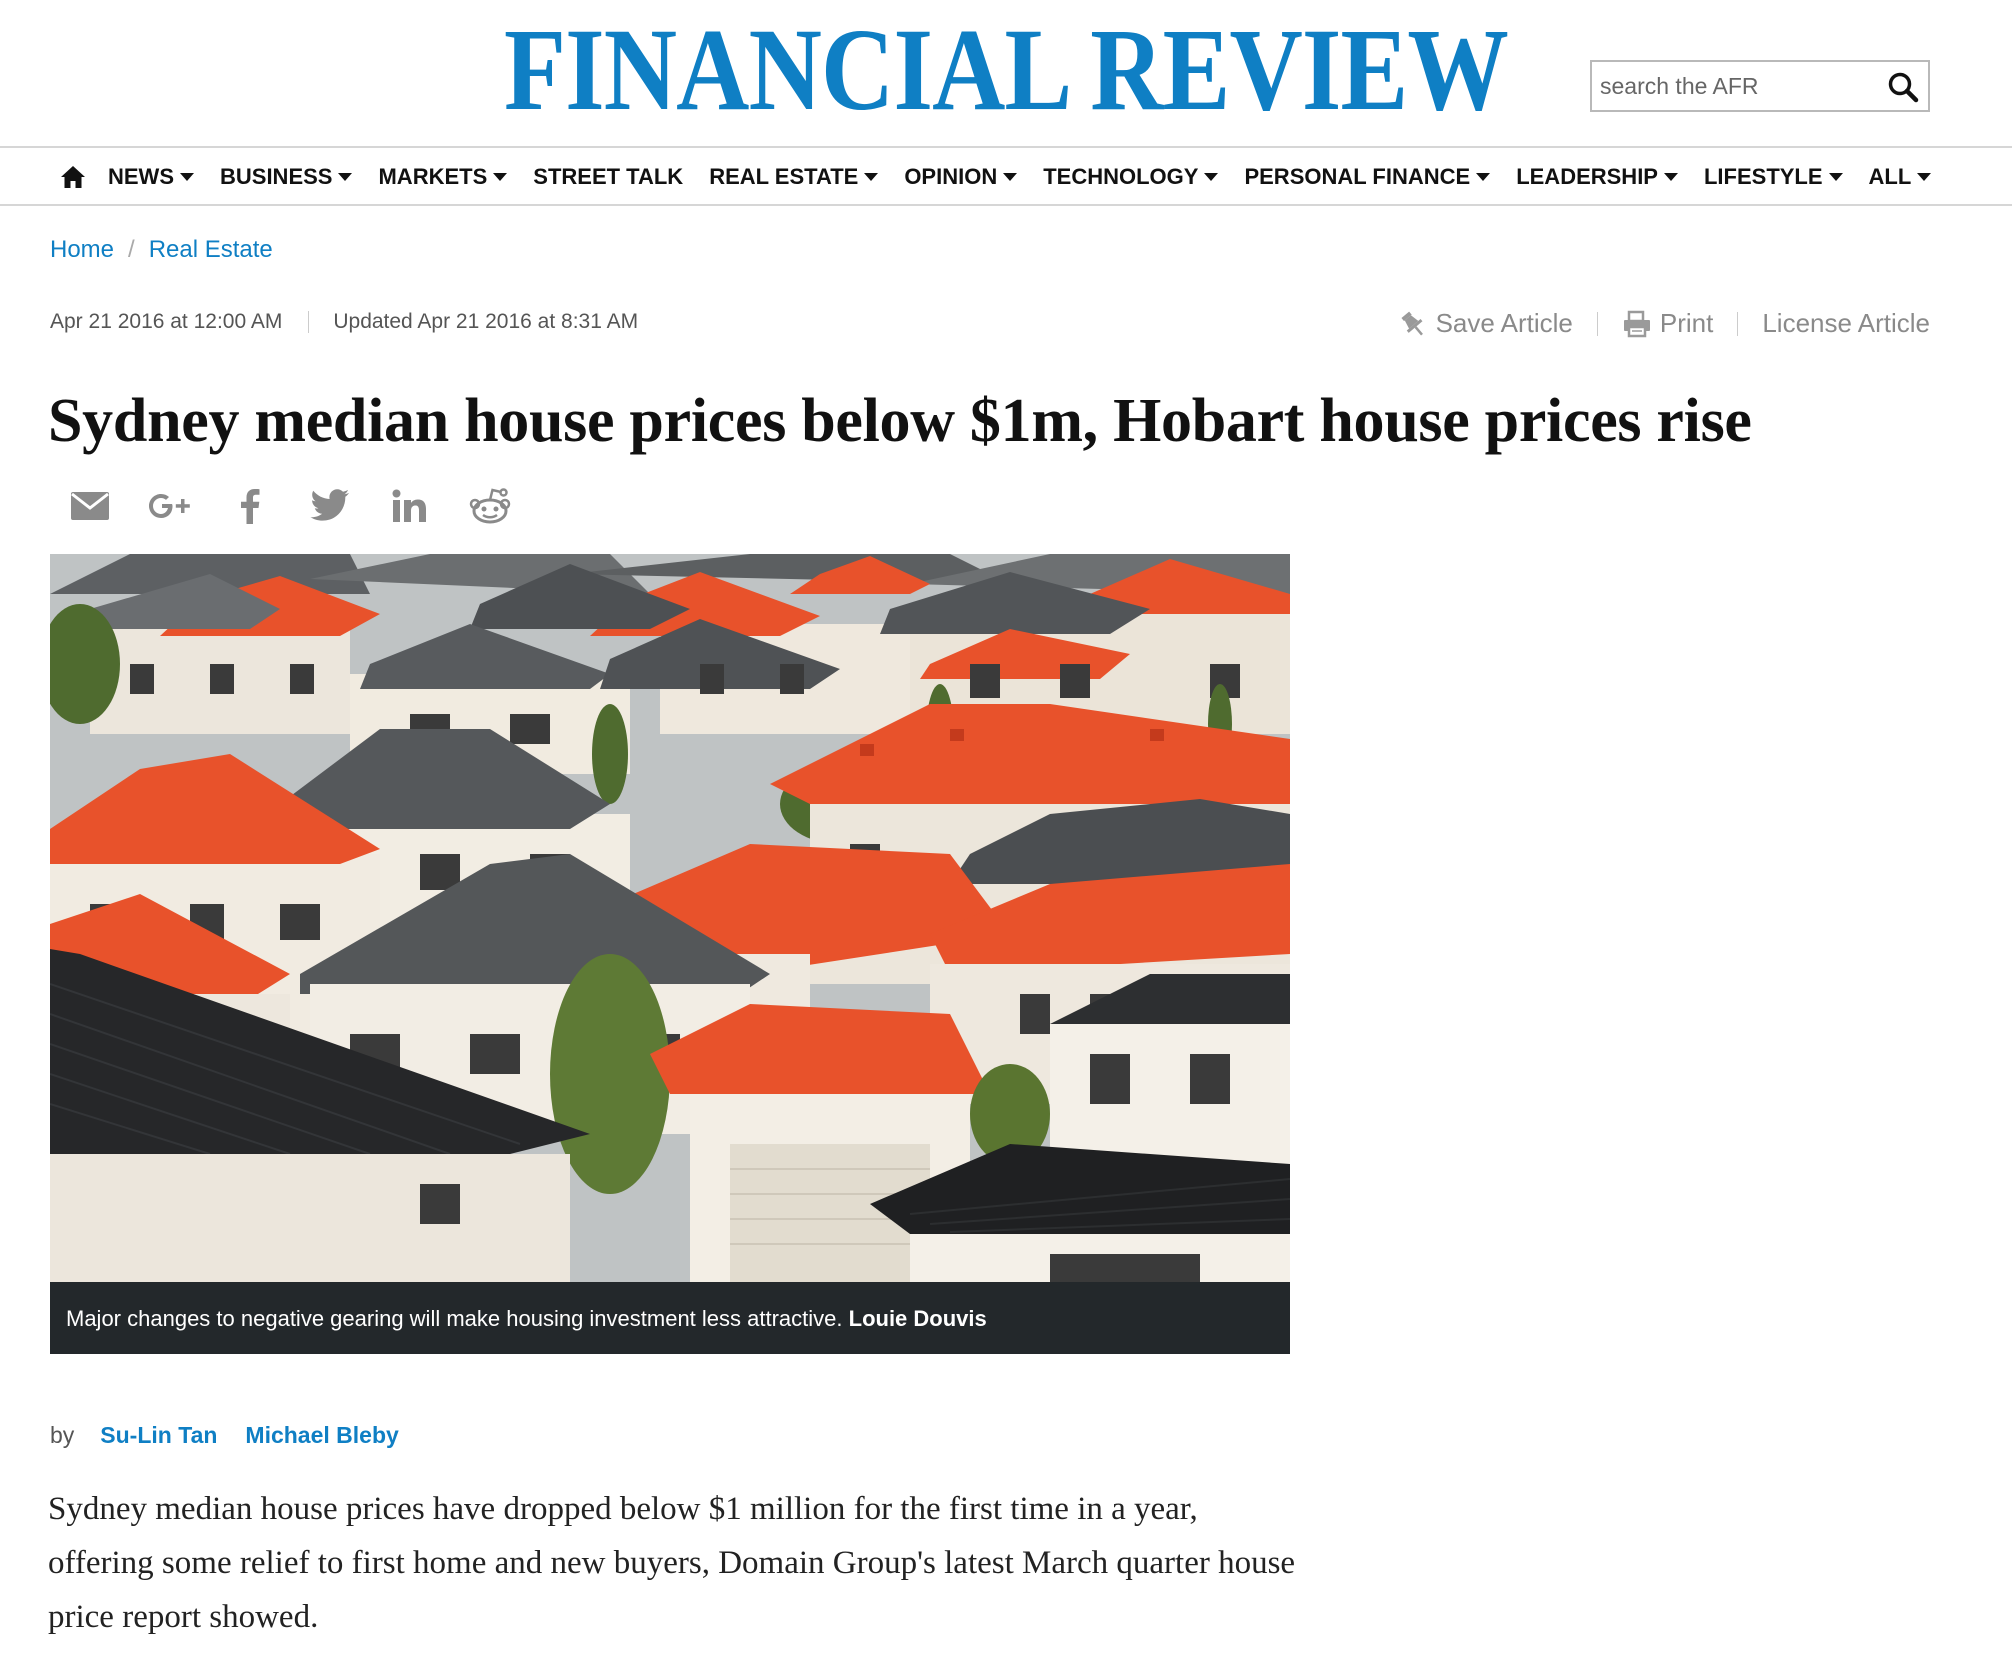  Describe the element at coordinates (1587, 176) in the screenshot. I see `nav-item-label: LEADERSHIP` at that location.